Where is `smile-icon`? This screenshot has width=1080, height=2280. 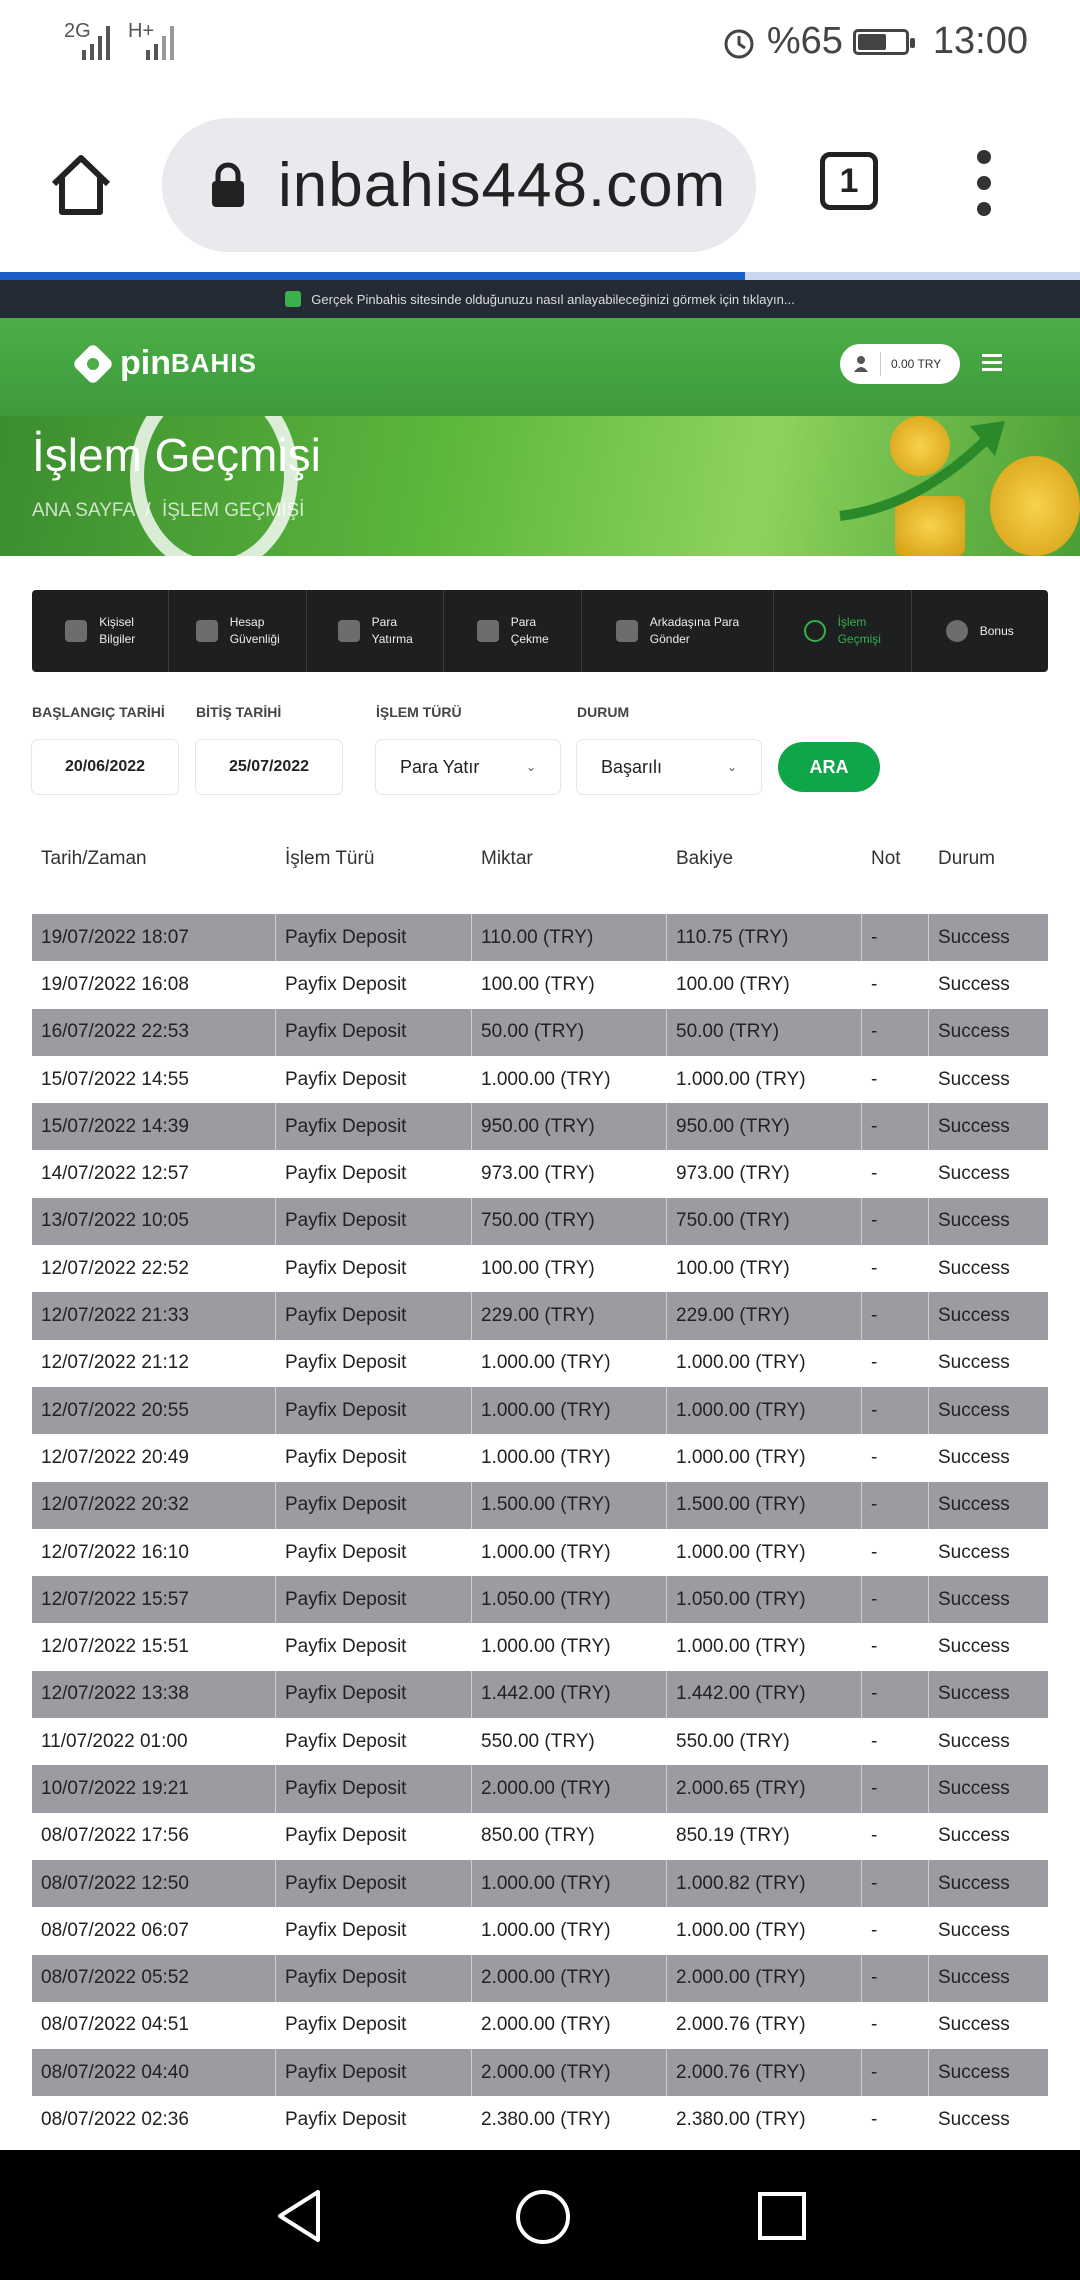 smile-icon is located at coordinates (956, 631).